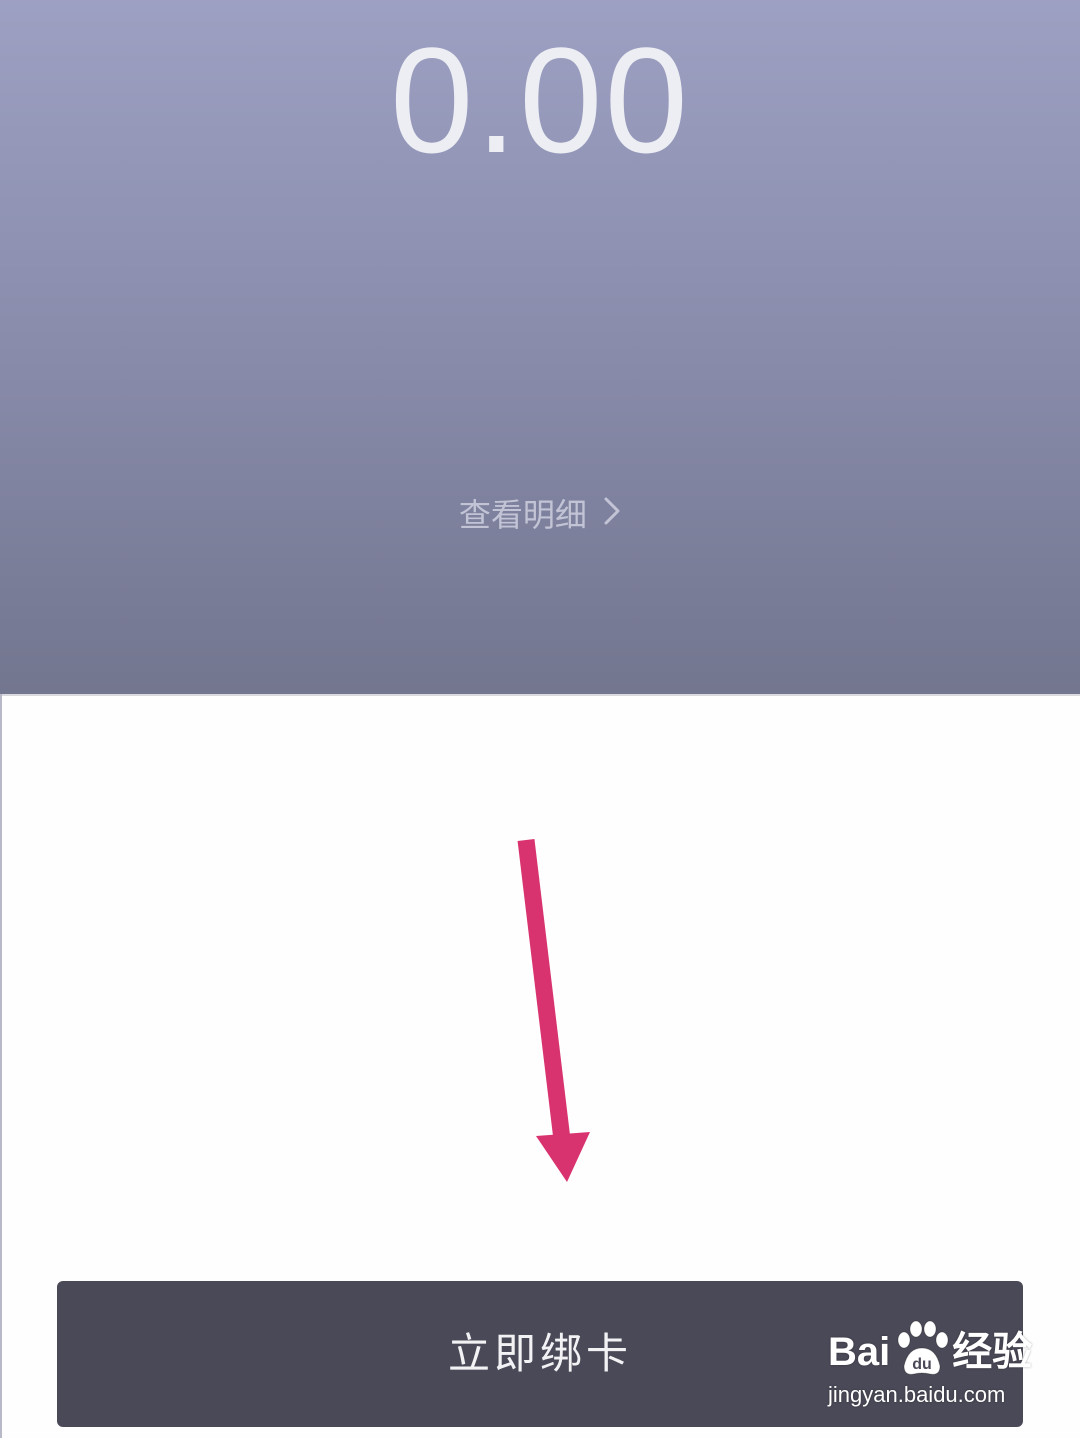  I want to click on watermark-brand-right: 经验, so click(992, 1352).